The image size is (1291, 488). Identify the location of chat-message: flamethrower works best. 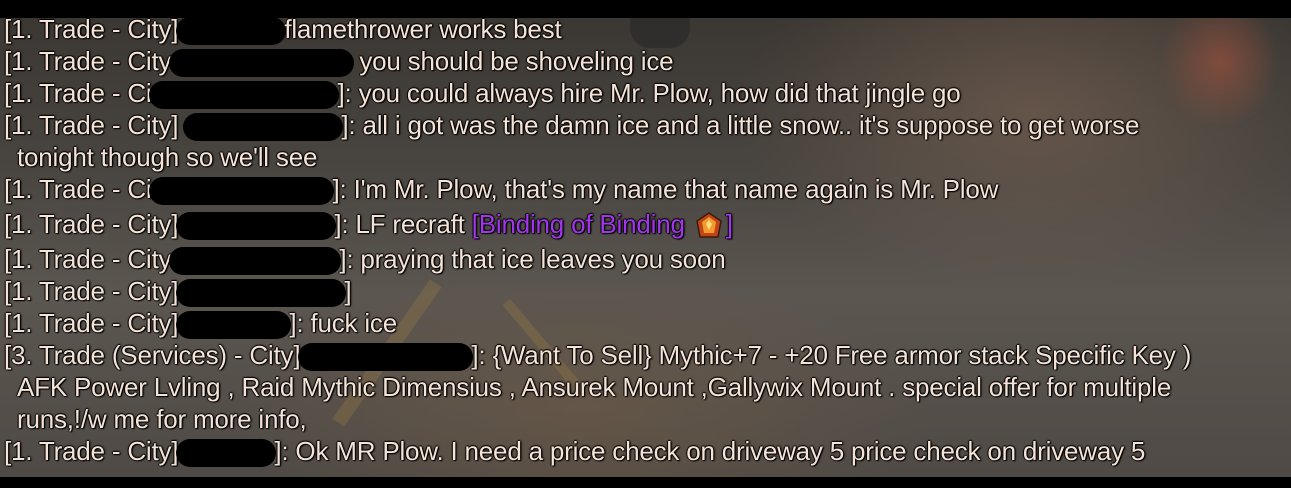
(423, 29).